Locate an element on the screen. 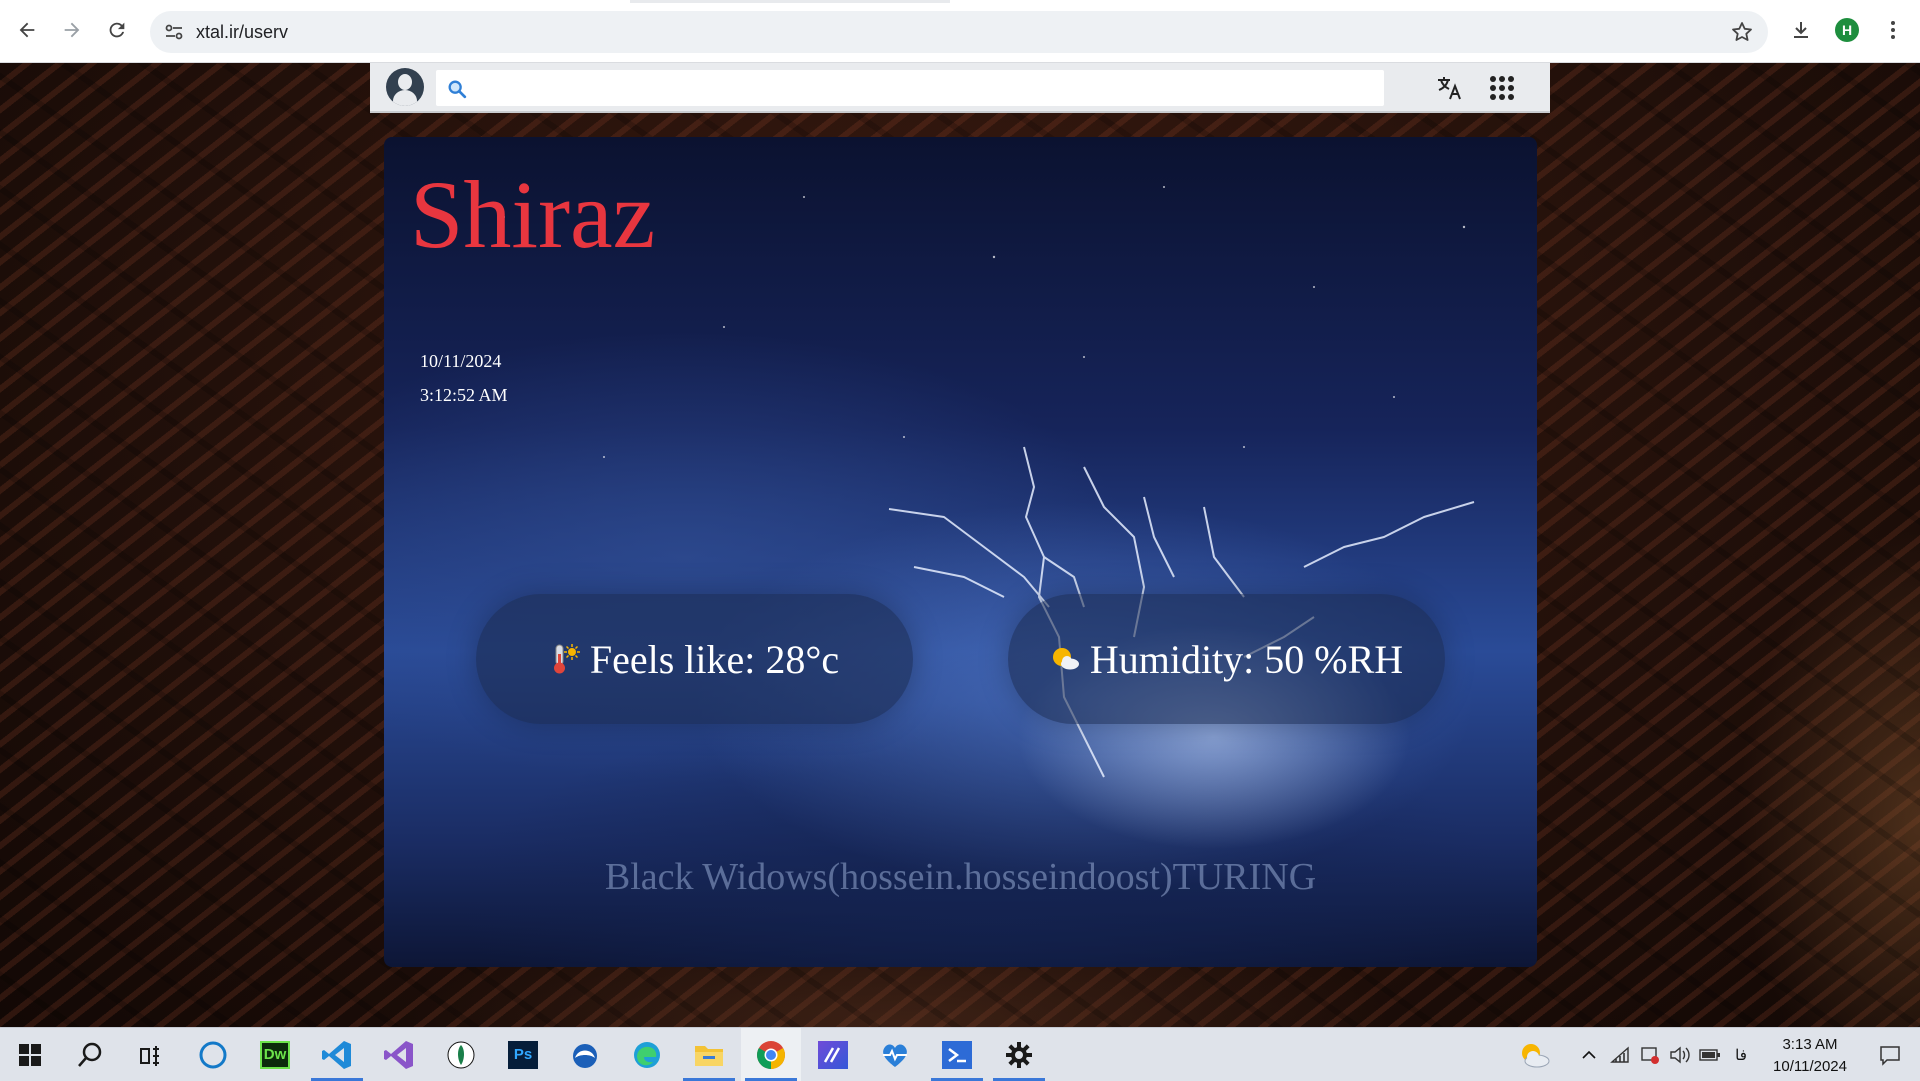 This screenshot has width=1920, height=1081. terminal-icon is located at coordinates (957, 1054).